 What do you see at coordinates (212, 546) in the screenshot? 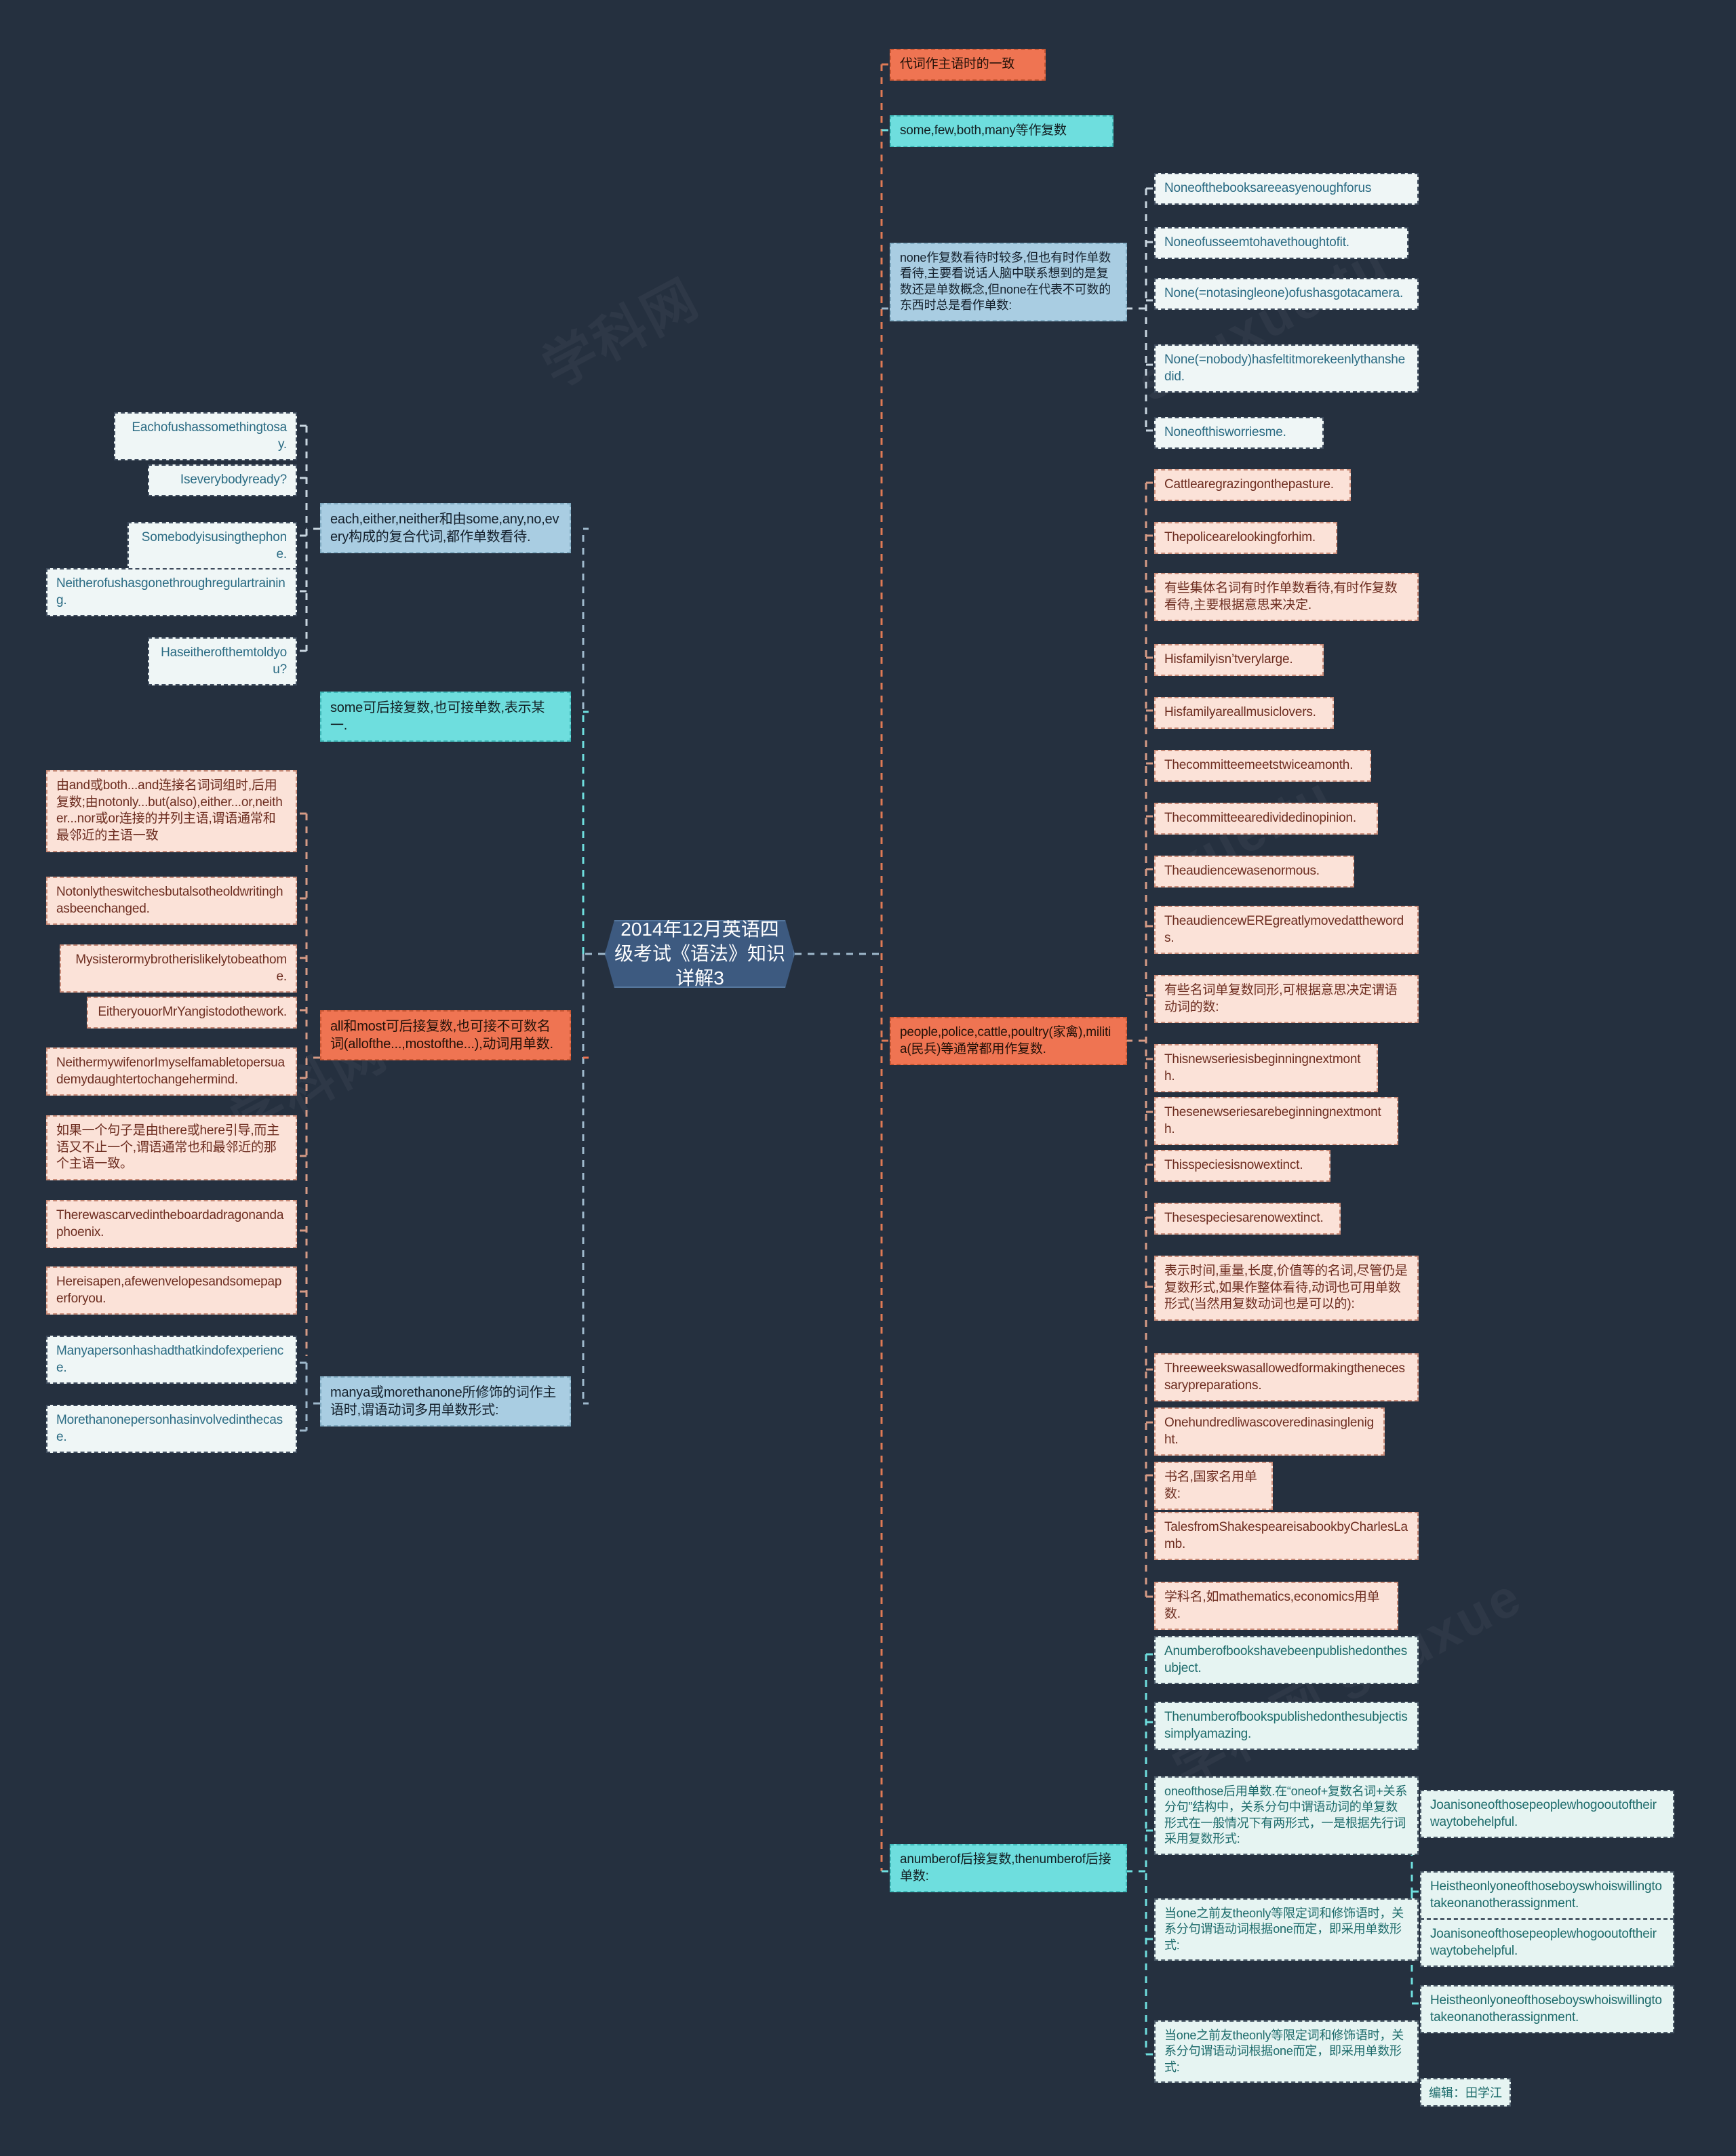
I see `left-example-each-3: Somebodyisusingthephone.` at bounding box center [212, 546].